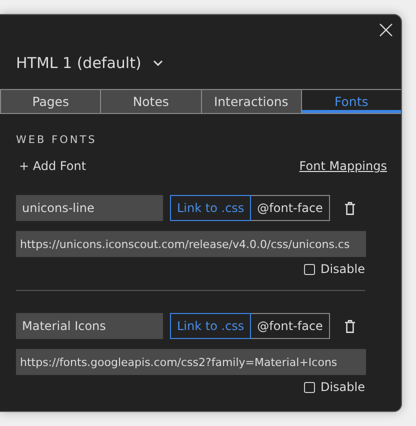 Image resolution: width=416 pixels, height=426 pixels. Describe the element at coordinates (57, 140) in the screenshot. I see `section-heading: WEB FONTS` at that location.